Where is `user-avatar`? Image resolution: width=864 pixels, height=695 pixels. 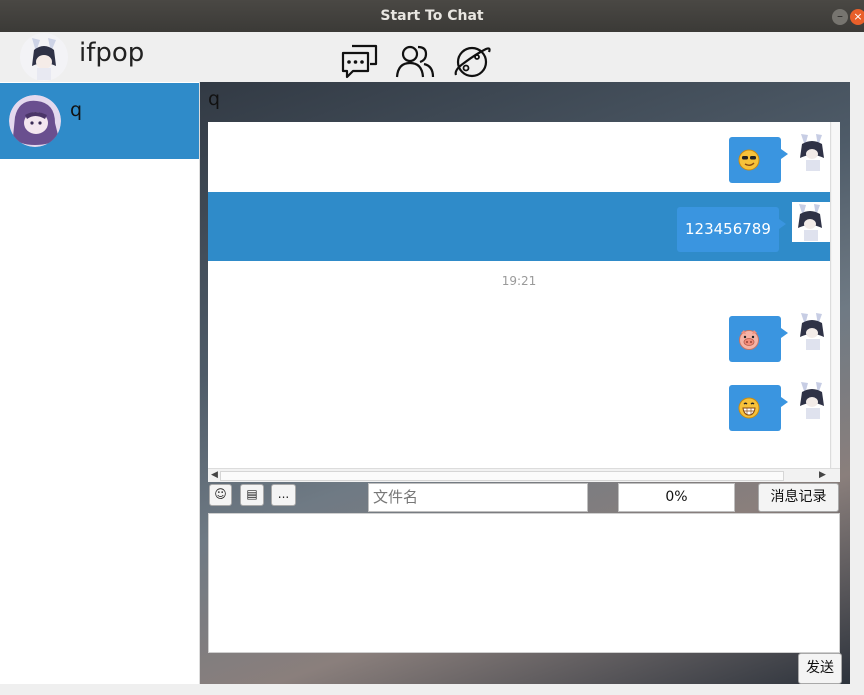 user-avatar is located at coordinates (44, 57).